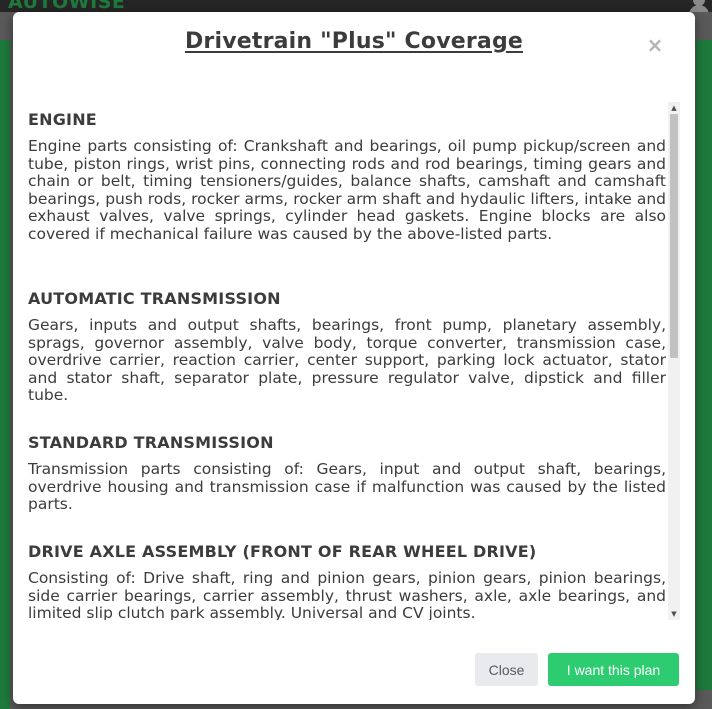 The height and width of the screenshot is (709, 712). Describe the element at coordinates (154, 298) in the screenshot. I see `section-heading: AUTOMATIC TRANSMISSION` at that location.